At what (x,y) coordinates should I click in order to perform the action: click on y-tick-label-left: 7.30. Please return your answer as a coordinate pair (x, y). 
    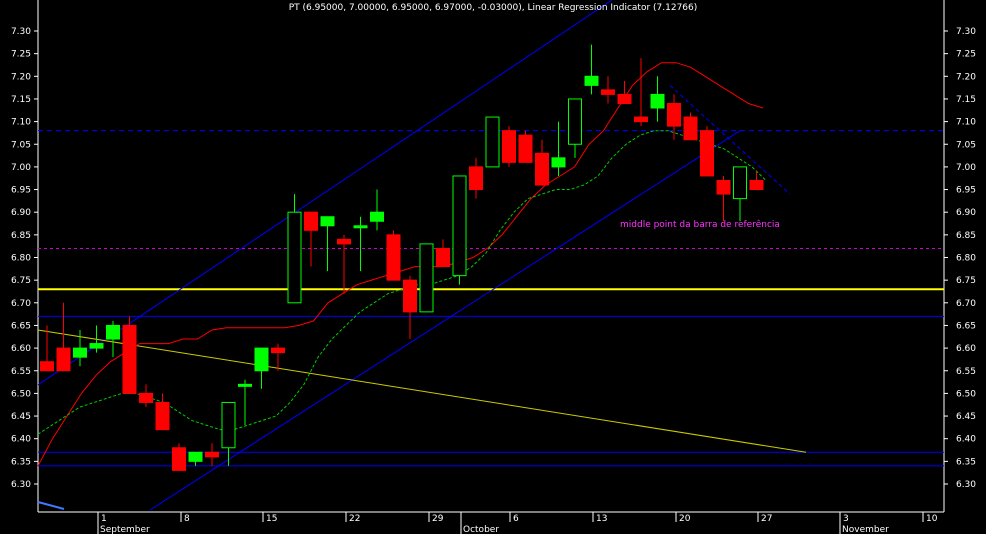
    Looking at the image, I should click on (21, 32).